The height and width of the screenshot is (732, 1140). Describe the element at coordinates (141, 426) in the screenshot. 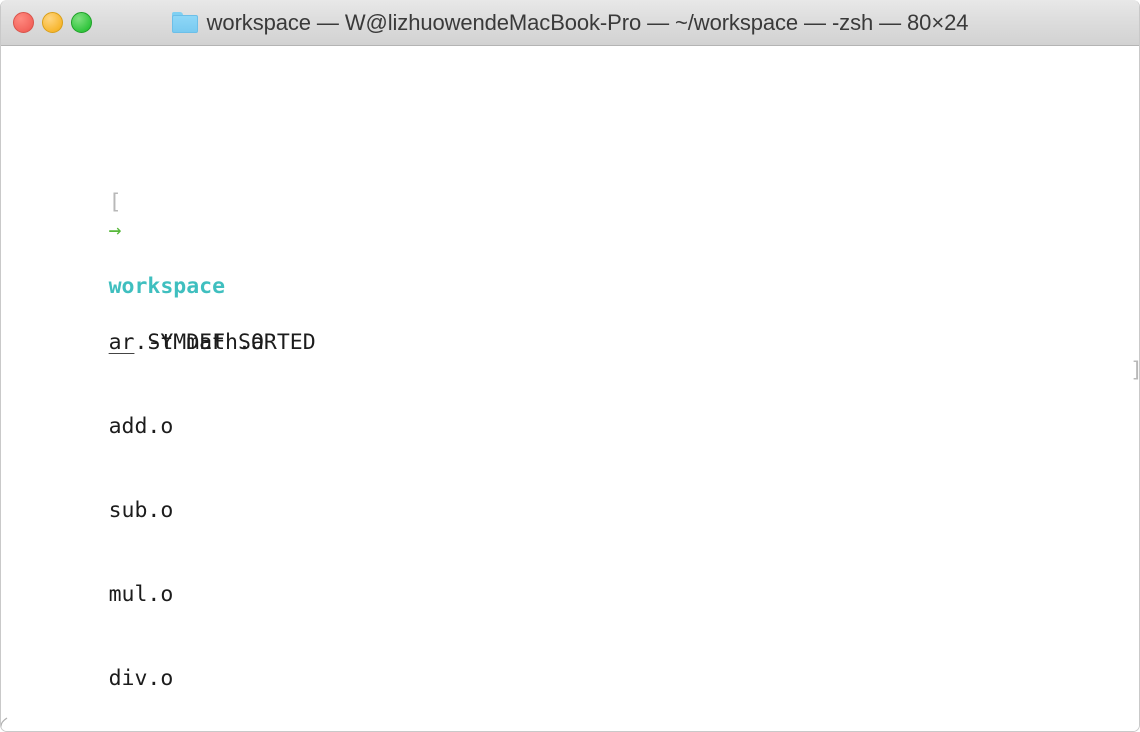

I see `output-text: add.o` at that location.